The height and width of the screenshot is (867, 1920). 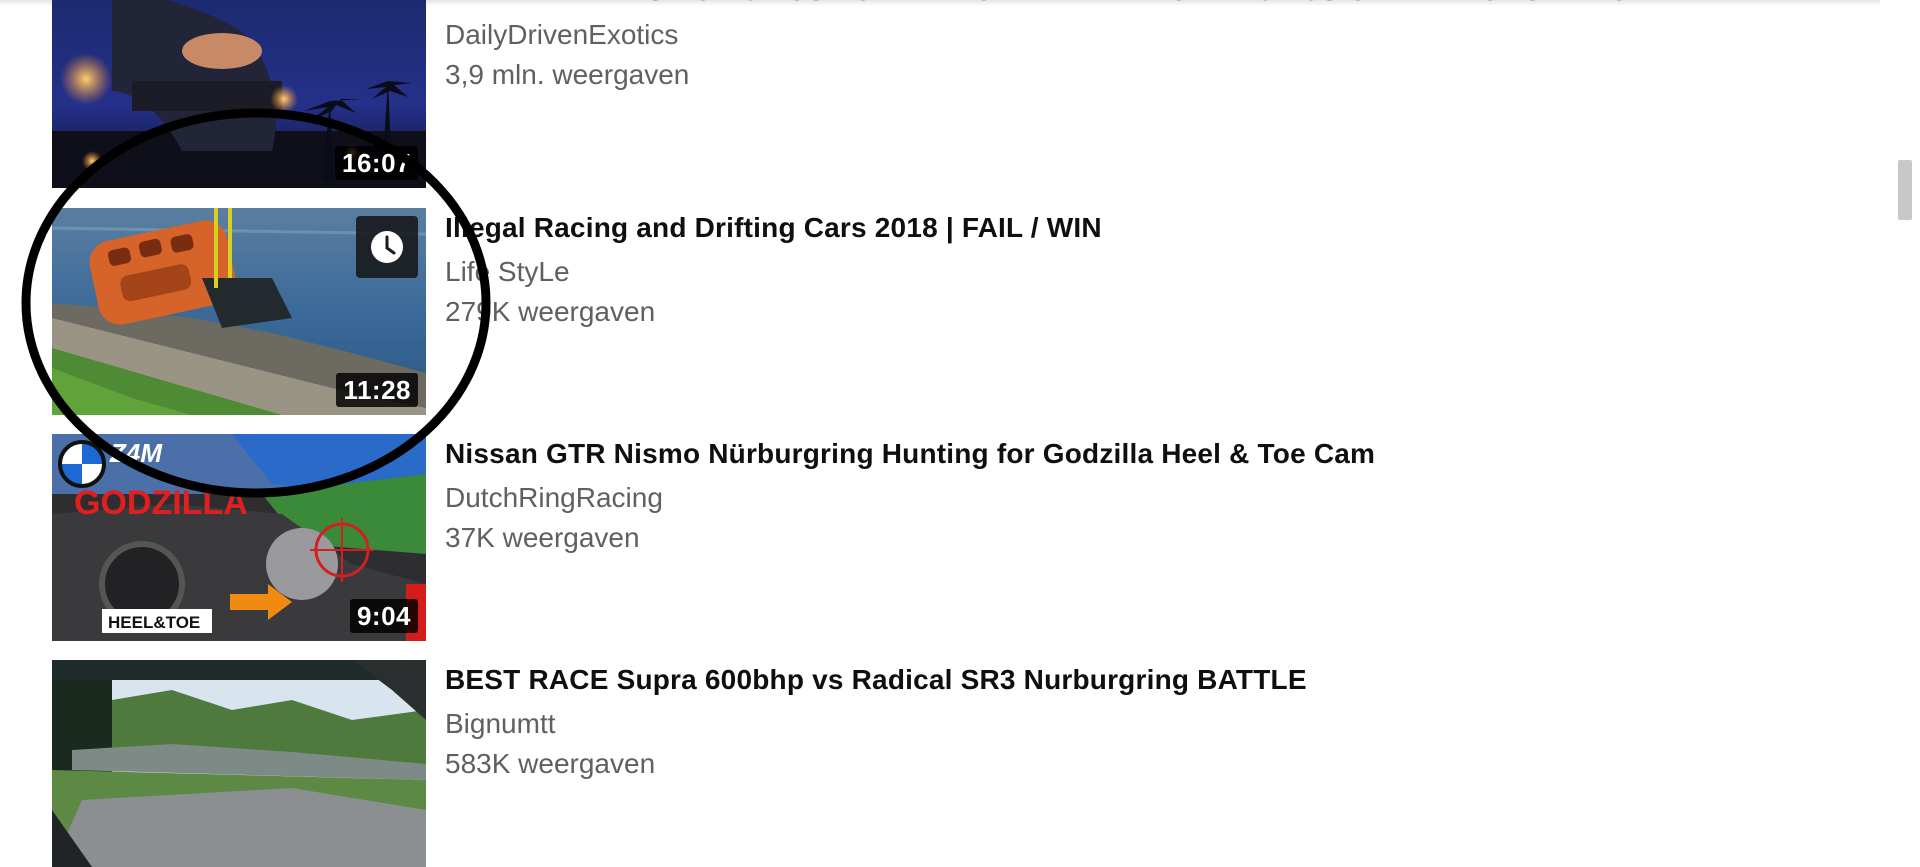 I want to click on thumbnail-image, so click(x=239, y=763).